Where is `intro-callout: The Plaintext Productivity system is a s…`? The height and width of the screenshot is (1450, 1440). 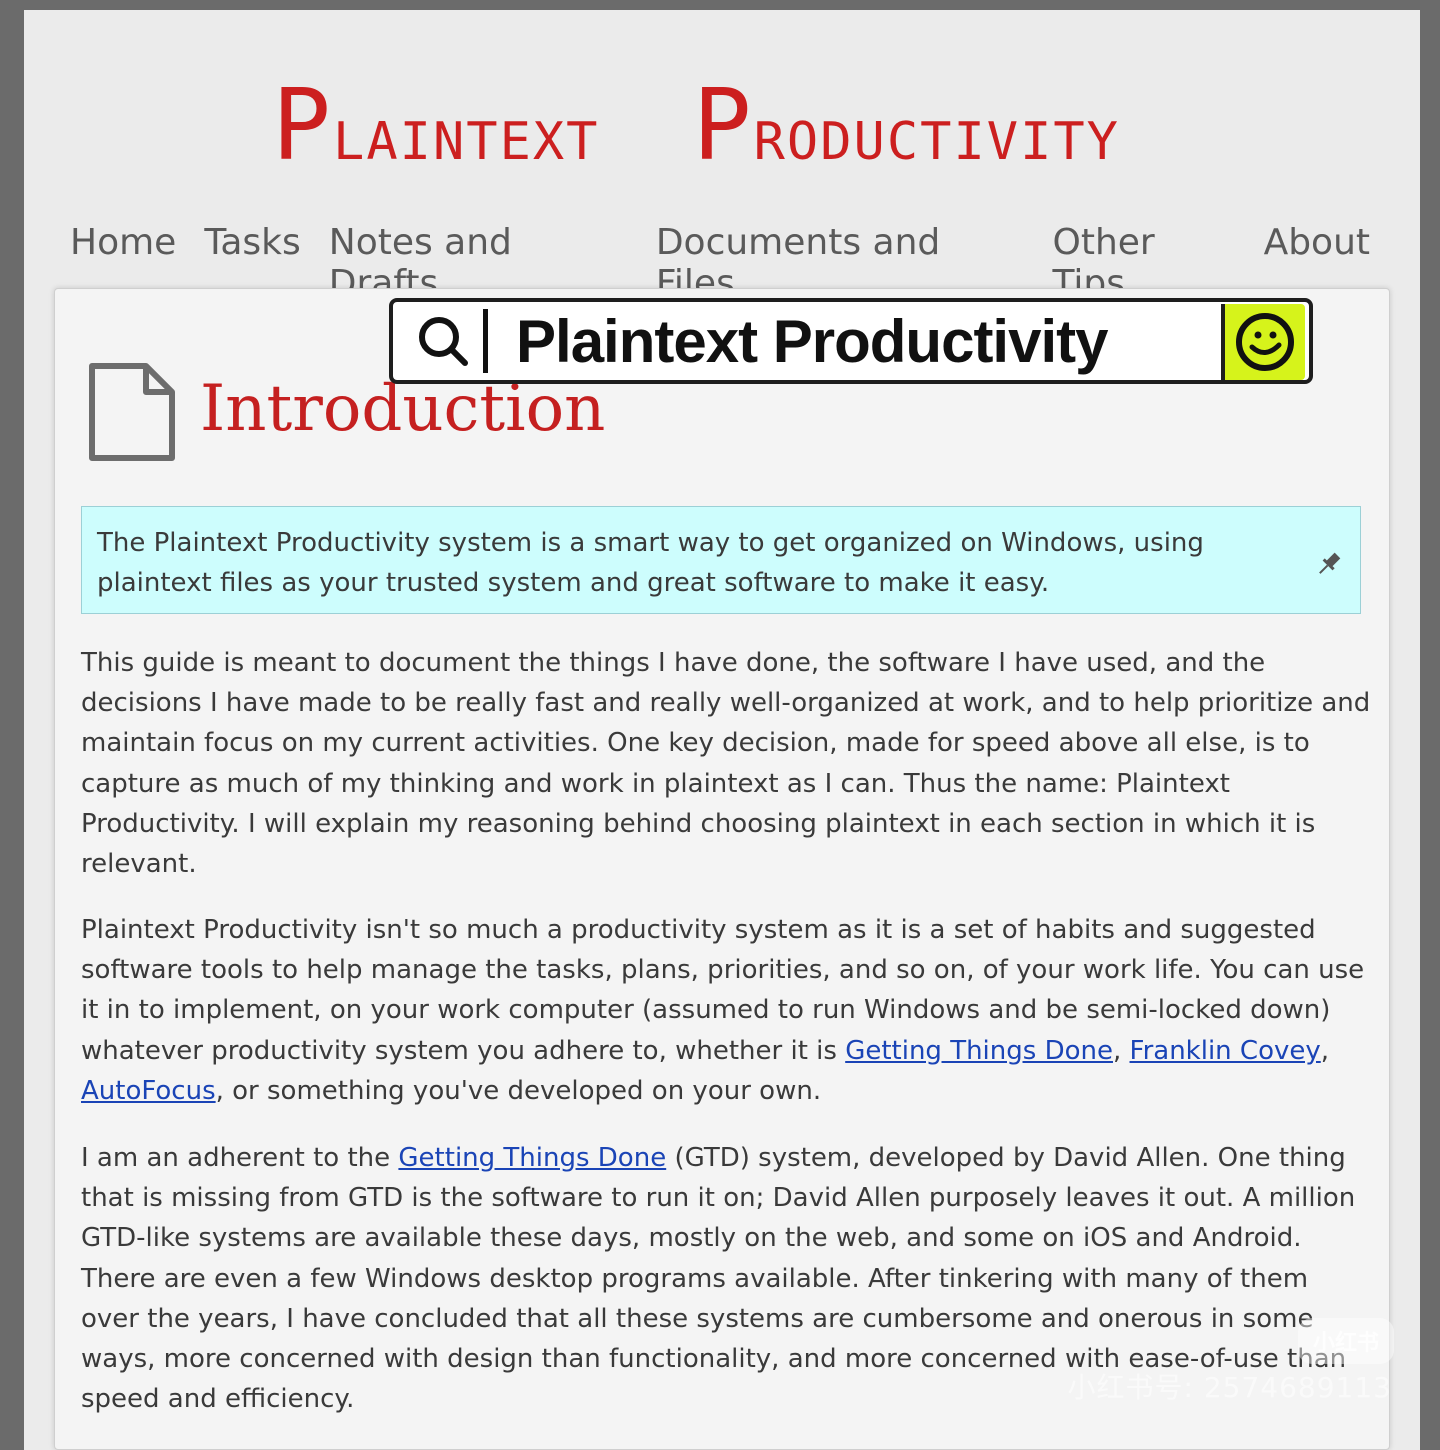 intro-callout: The Plaintext Productivity system is a s… is located at coordinates (721, 560).